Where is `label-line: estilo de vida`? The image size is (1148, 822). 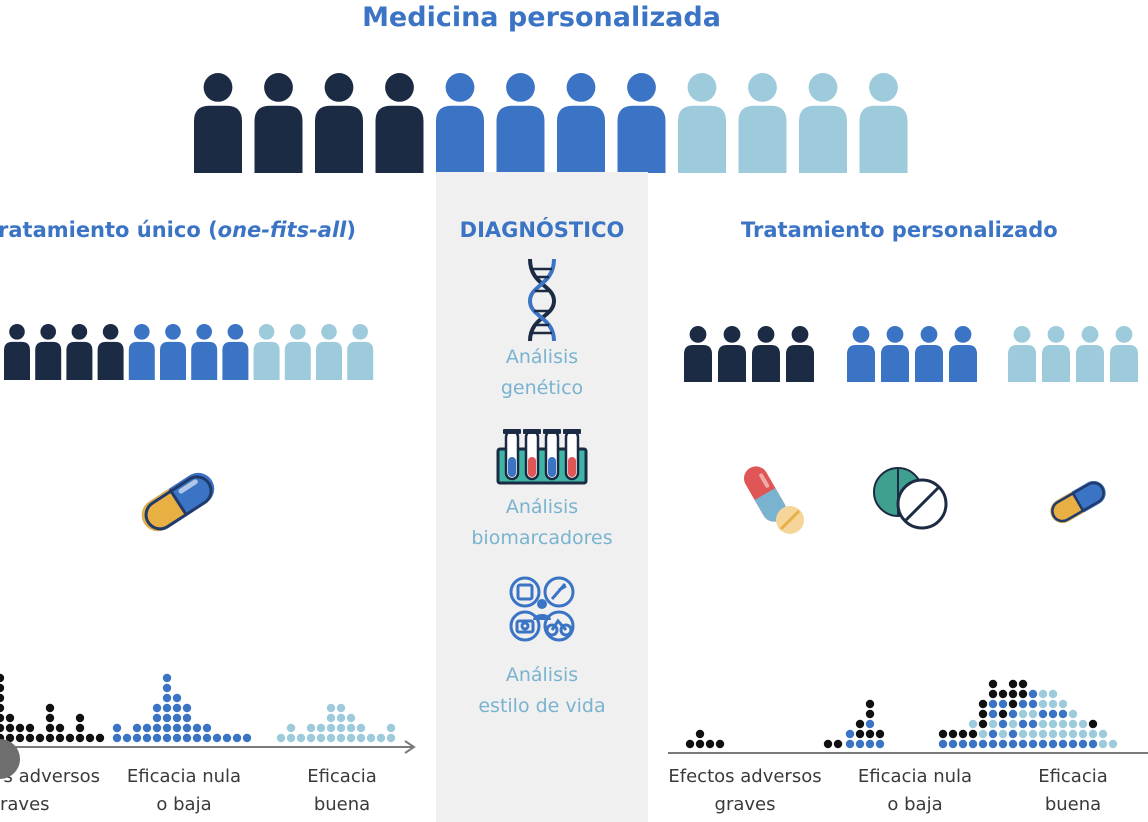 label-line: estilo de vida is located at coordinates (542, 706).